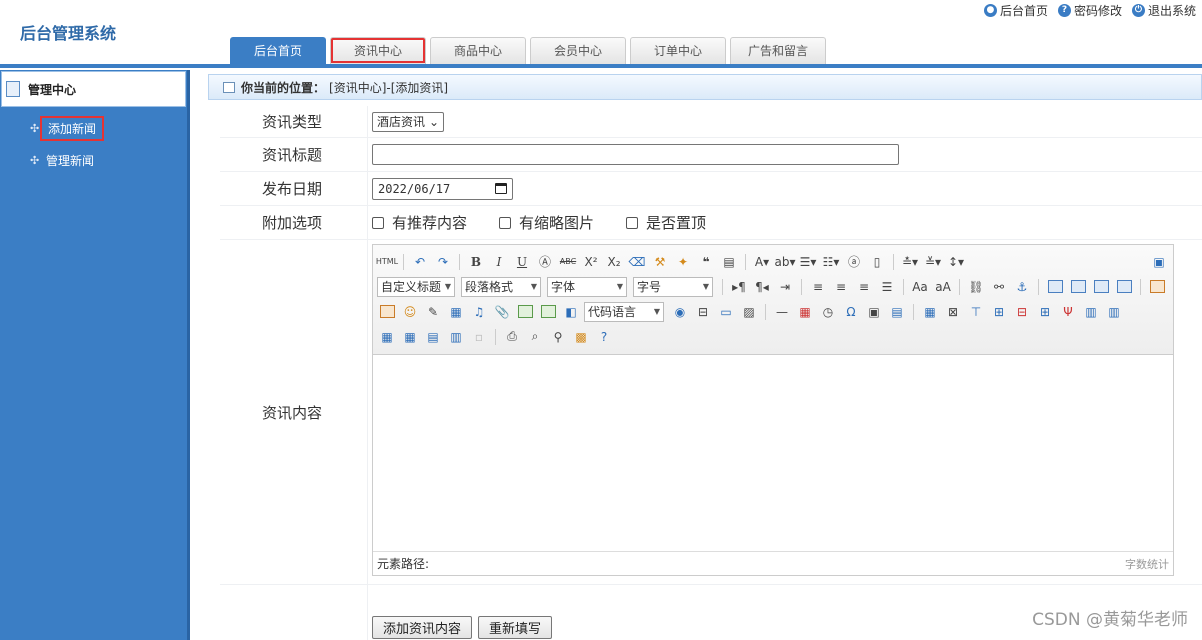 The width and height of the screenshot is (1202, 640). Describe the element at coordinates (933, 262) in the screenshot. I see `row-spacing-bottom-icon: ≚▾` at that location.